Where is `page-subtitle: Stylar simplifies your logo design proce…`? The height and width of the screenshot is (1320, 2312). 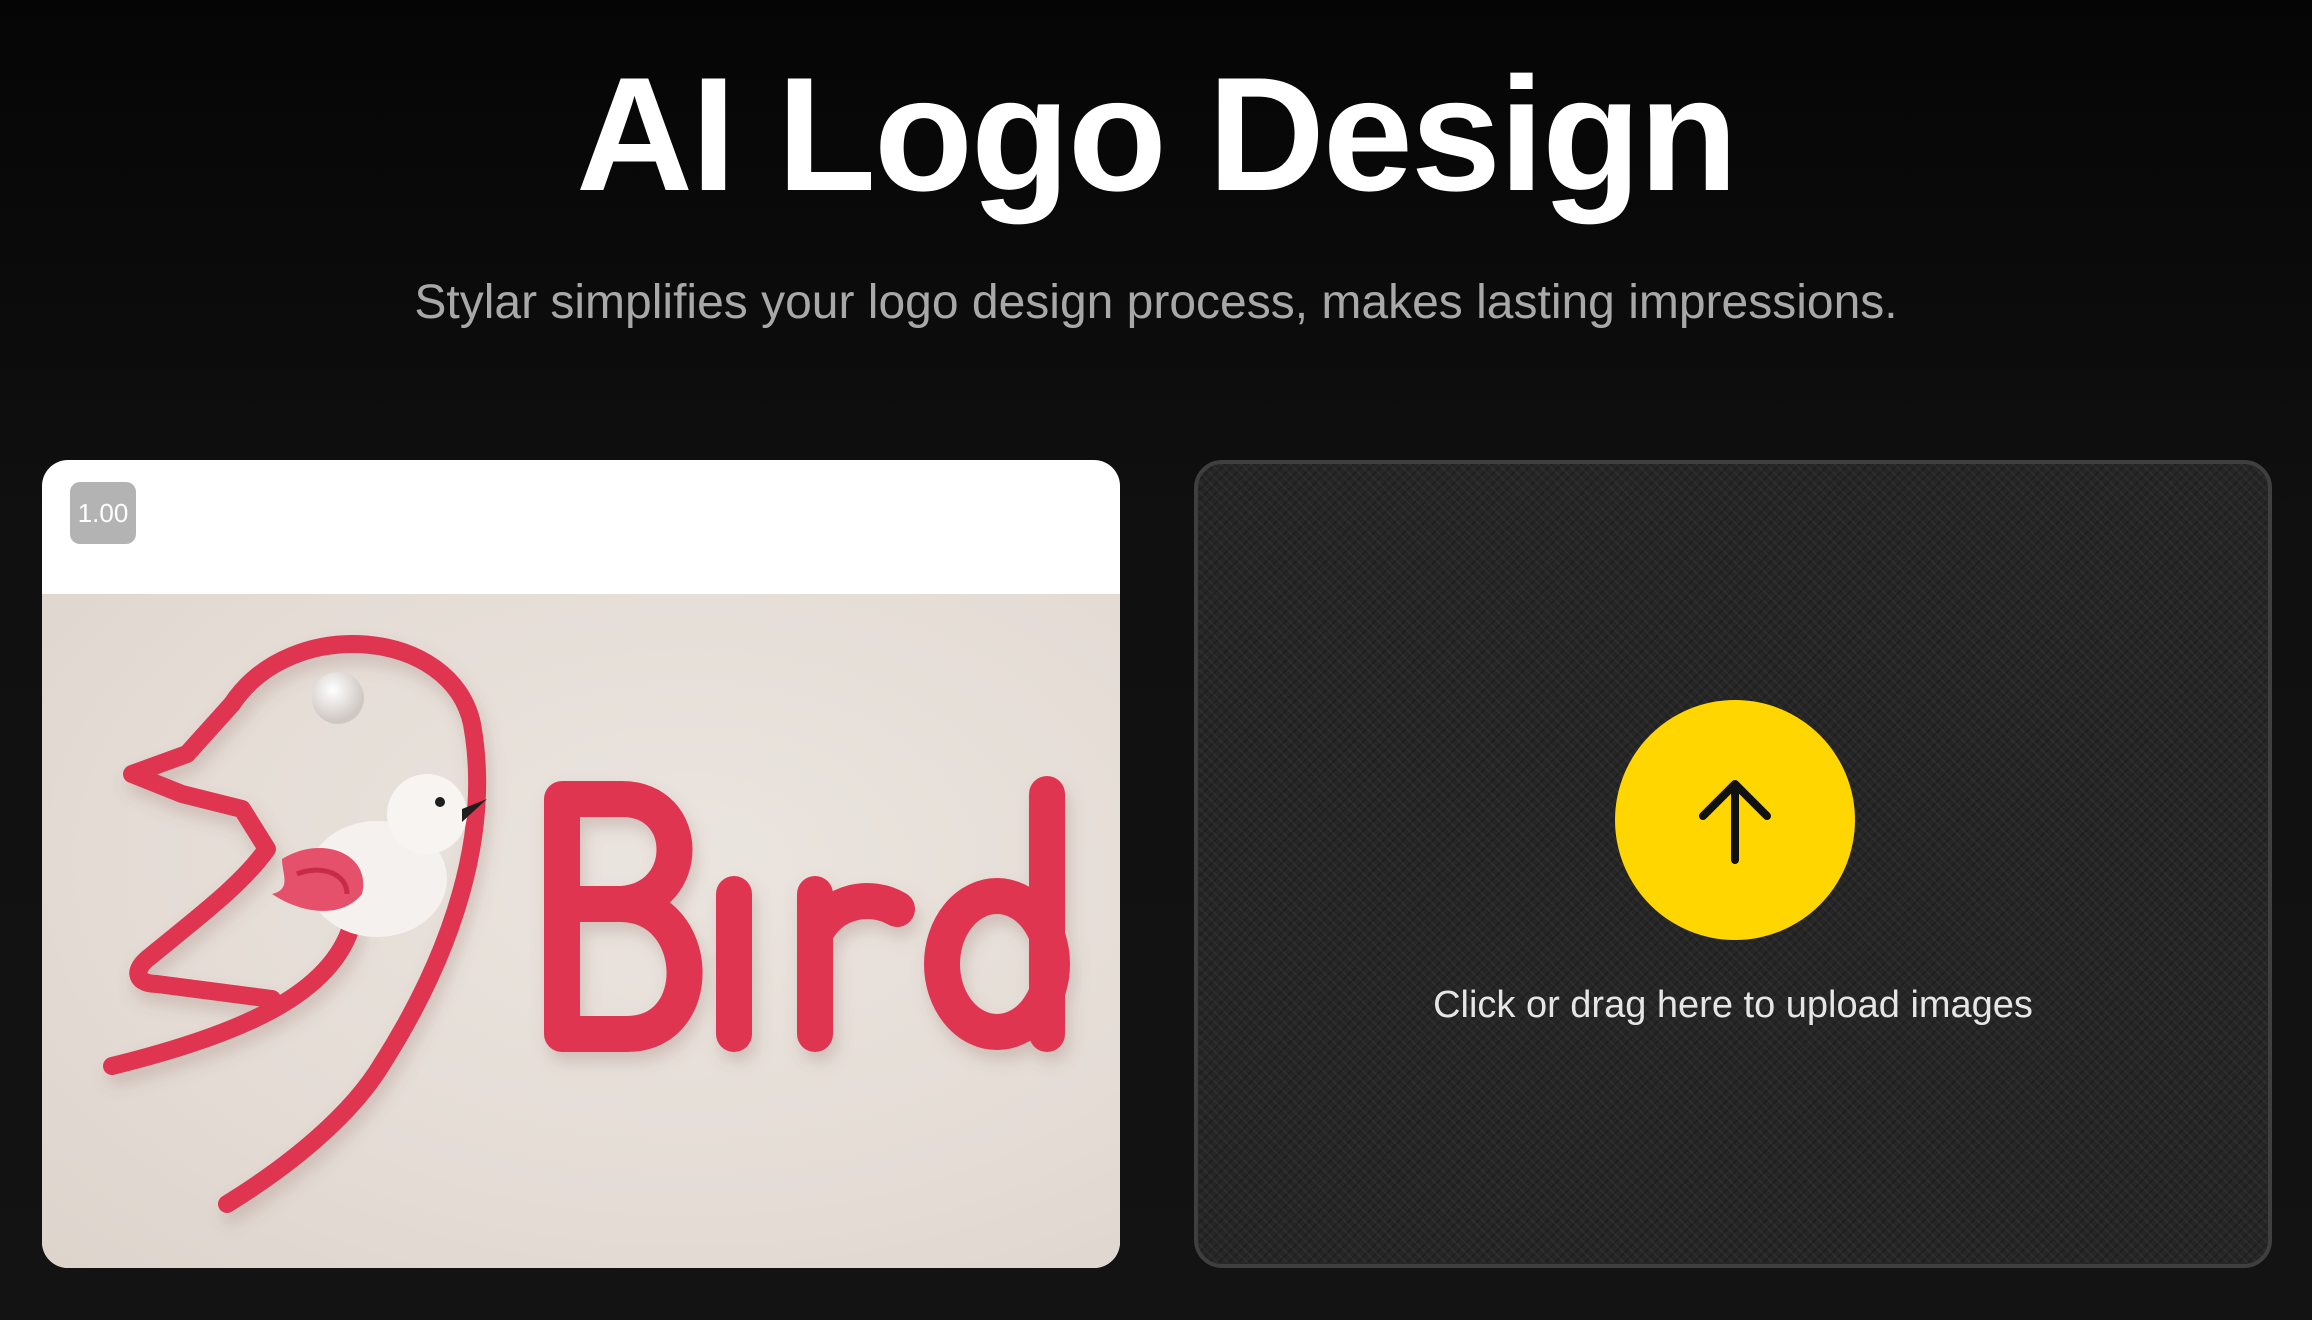 page-subtitle: Stylar simplifies your logo design proce… is located at coordinates (1156, 302).